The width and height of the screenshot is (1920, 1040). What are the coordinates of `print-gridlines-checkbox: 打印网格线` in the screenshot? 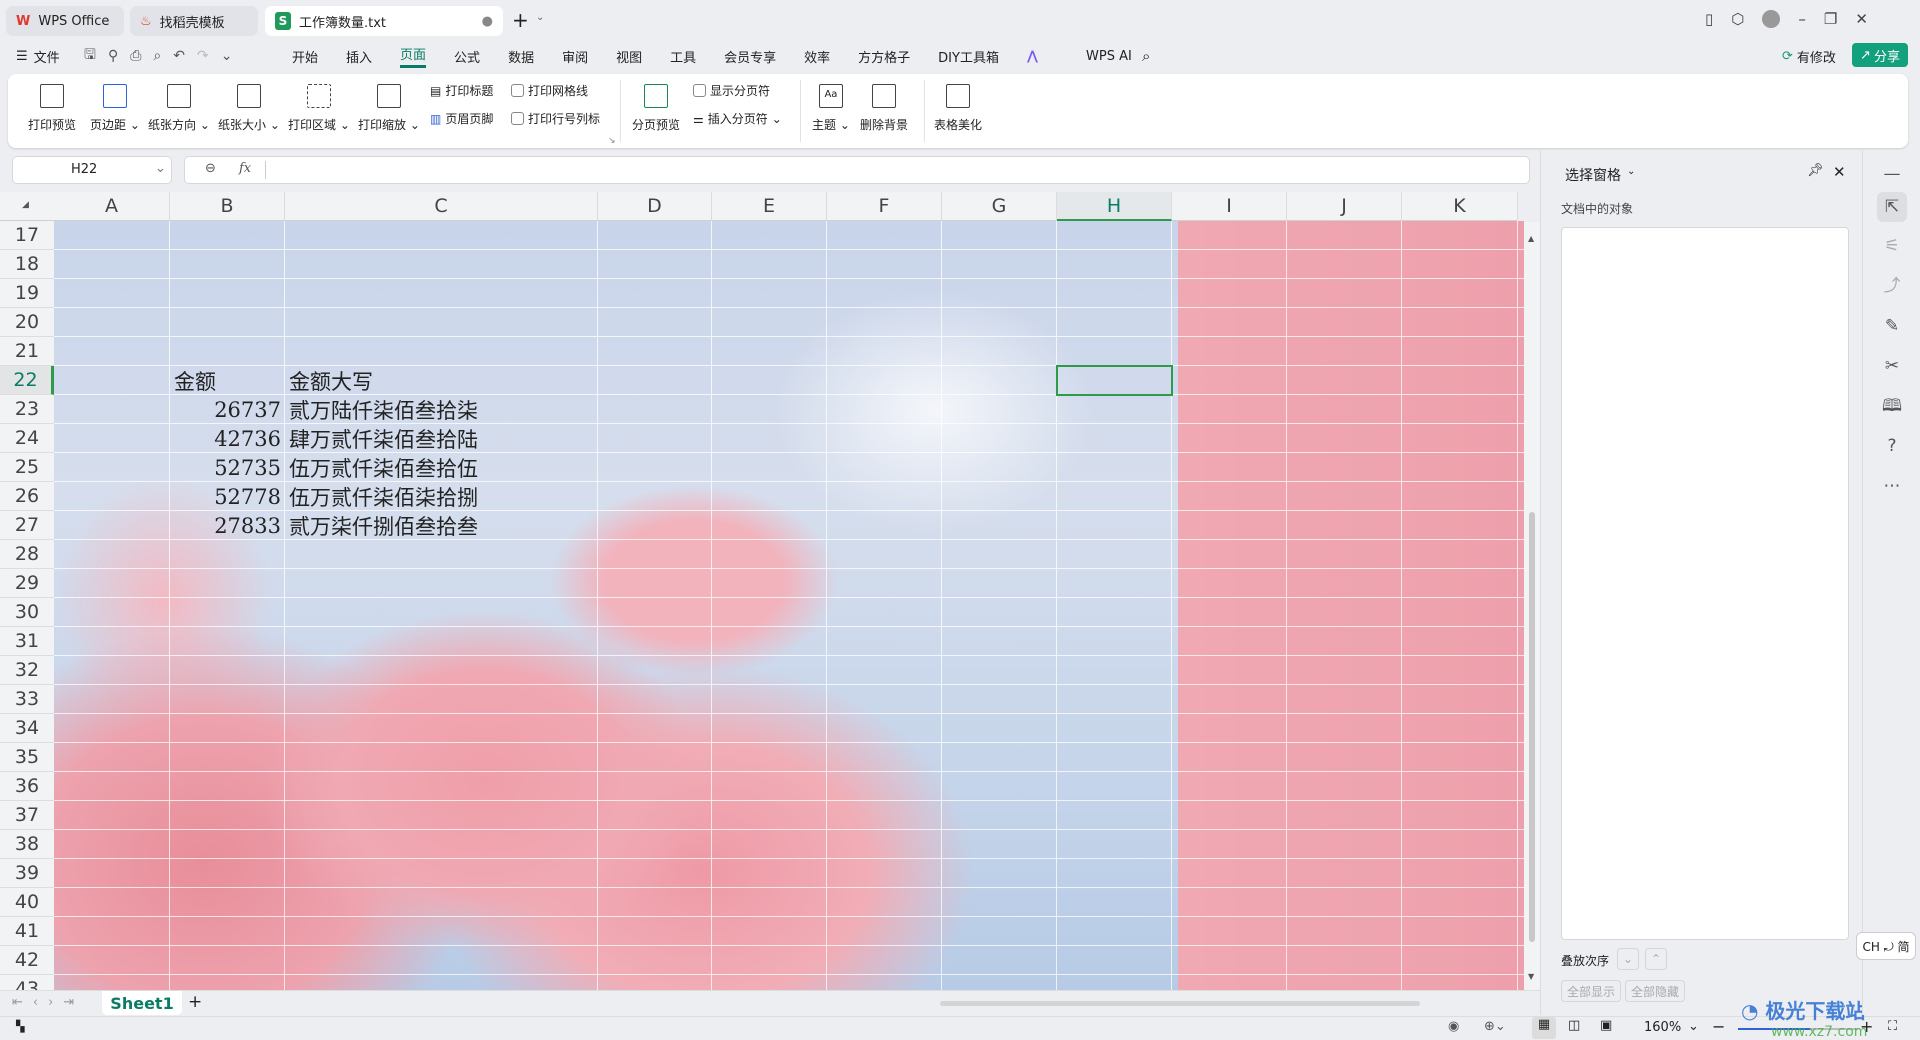 It's located at (549, 90).